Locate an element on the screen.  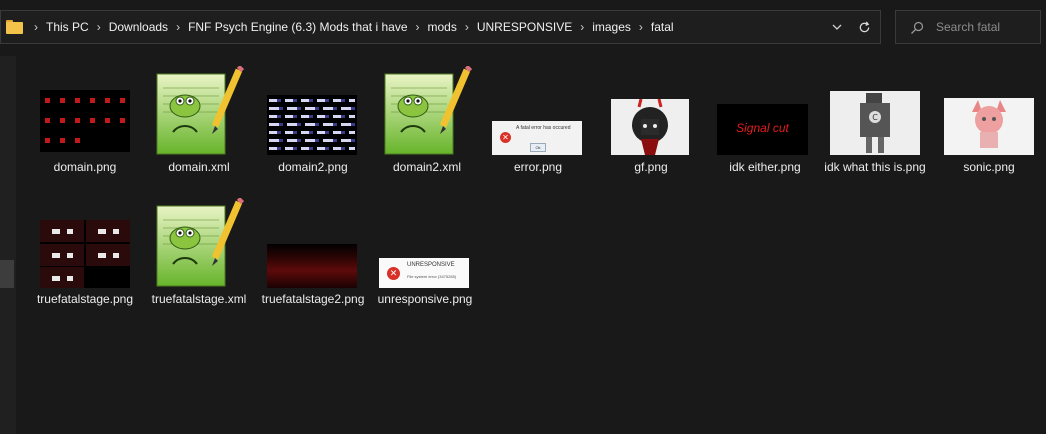
file-item-domain2-xml: domain2.xml is located at coordinates (427, 120).